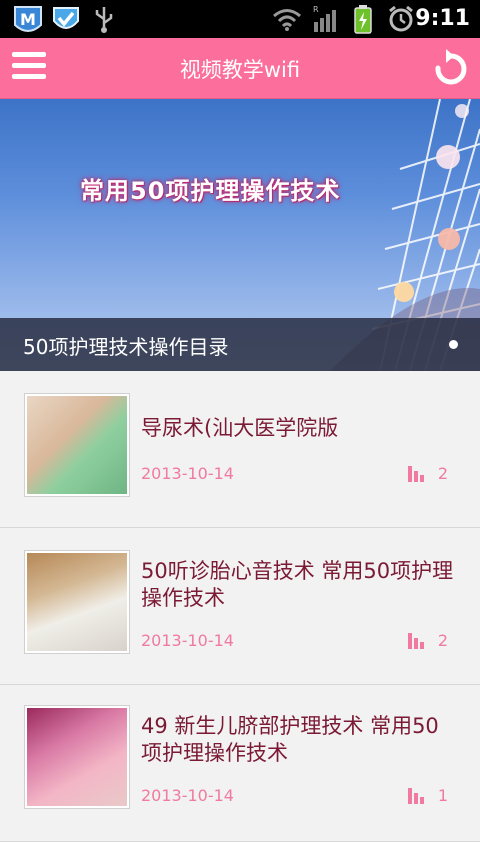 The width and height of the screenshot is (480, 842). I want to click on svg-text: M, so click(28, 19).